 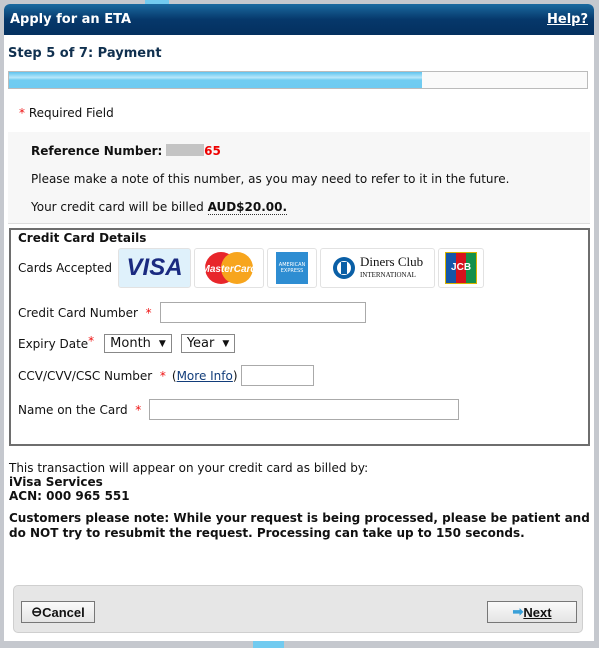 What do you see at coordinates (292, 268) in the screenshot?
I see `amex-logo: AMERICAN EXPRESS` at bounding box center [292, 268].